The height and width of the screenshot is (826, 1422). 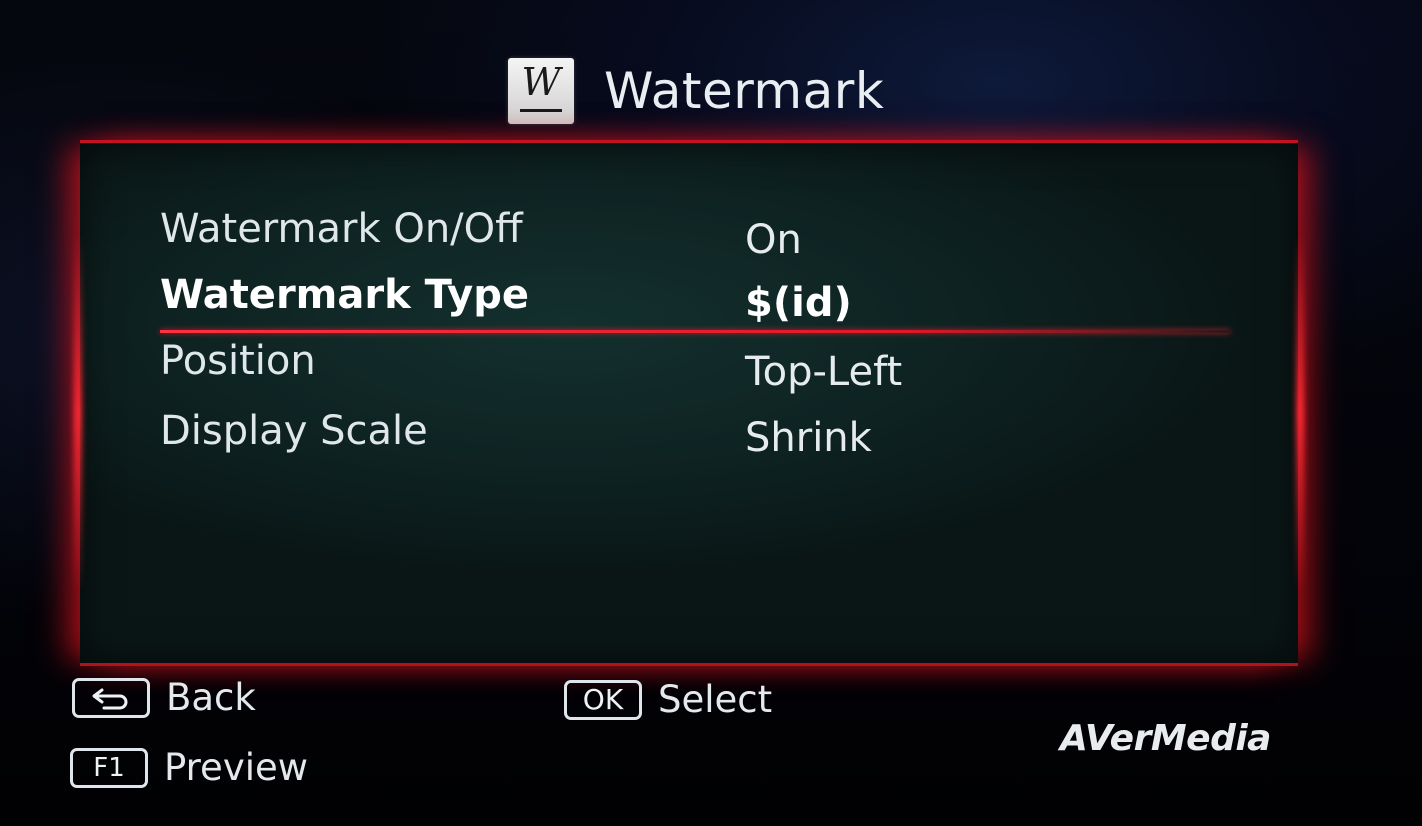 I want to click on menu-item-label: Watermark On/Off, so click(x=341, y=229).